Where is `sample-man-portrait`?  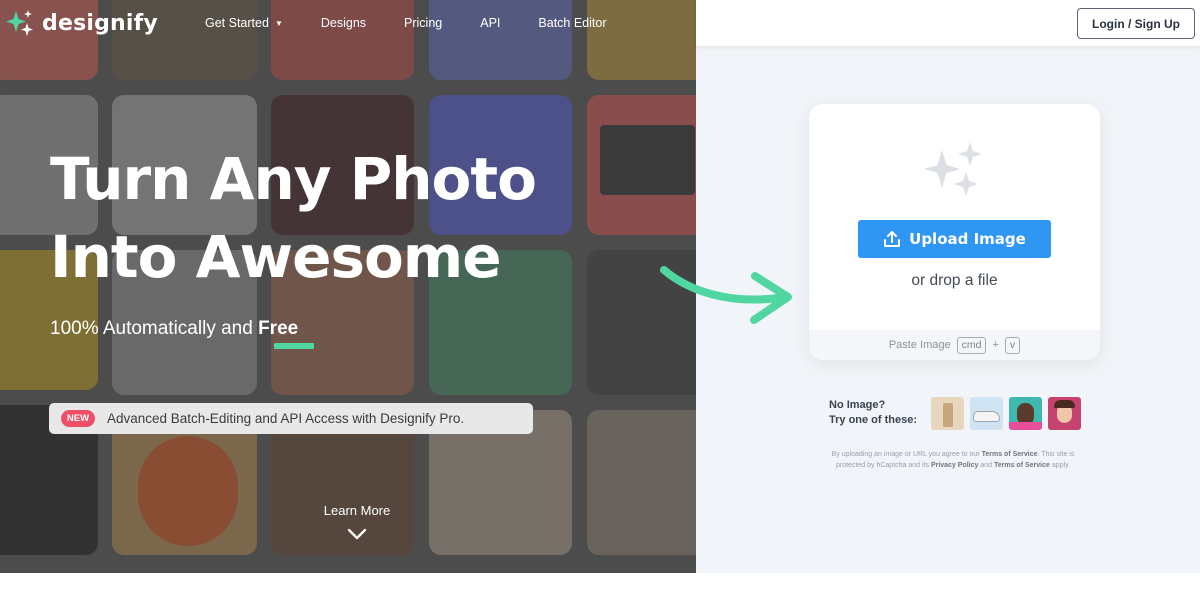 sample-man-portrait is located at coordinates (1025, 413).